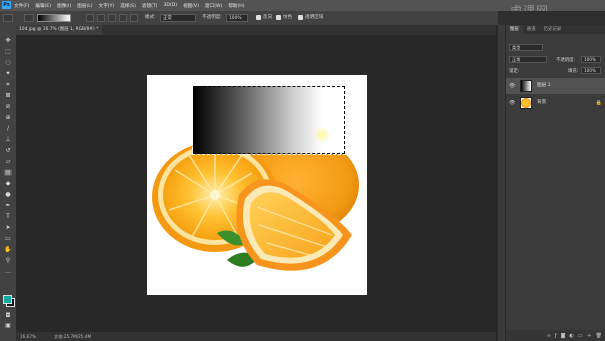 The height and width of the screenshot is (341, 605). I want to click on status-bar: 16.67% 文档:25.7M/25.4M, so click(256, 336).